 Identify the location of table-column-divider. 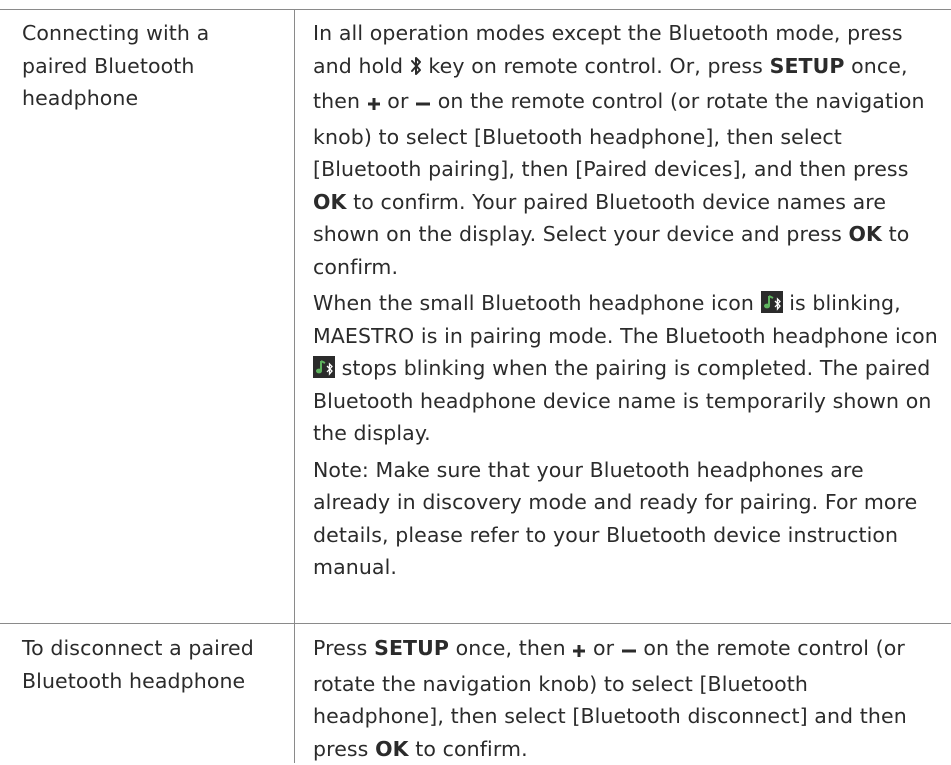
(294, 386).